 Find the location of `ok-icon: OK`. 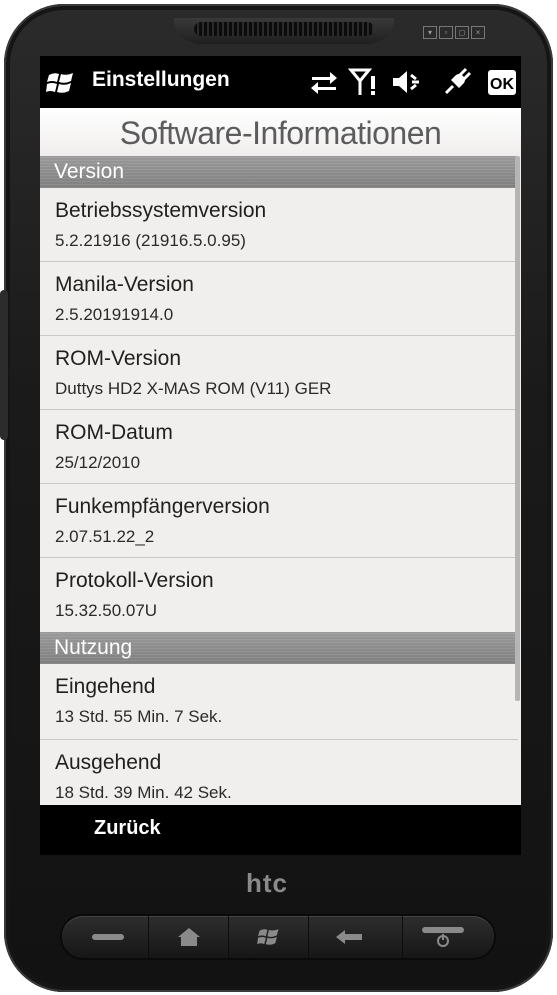

ok-icon: OK is located at coordinates (502, 82).